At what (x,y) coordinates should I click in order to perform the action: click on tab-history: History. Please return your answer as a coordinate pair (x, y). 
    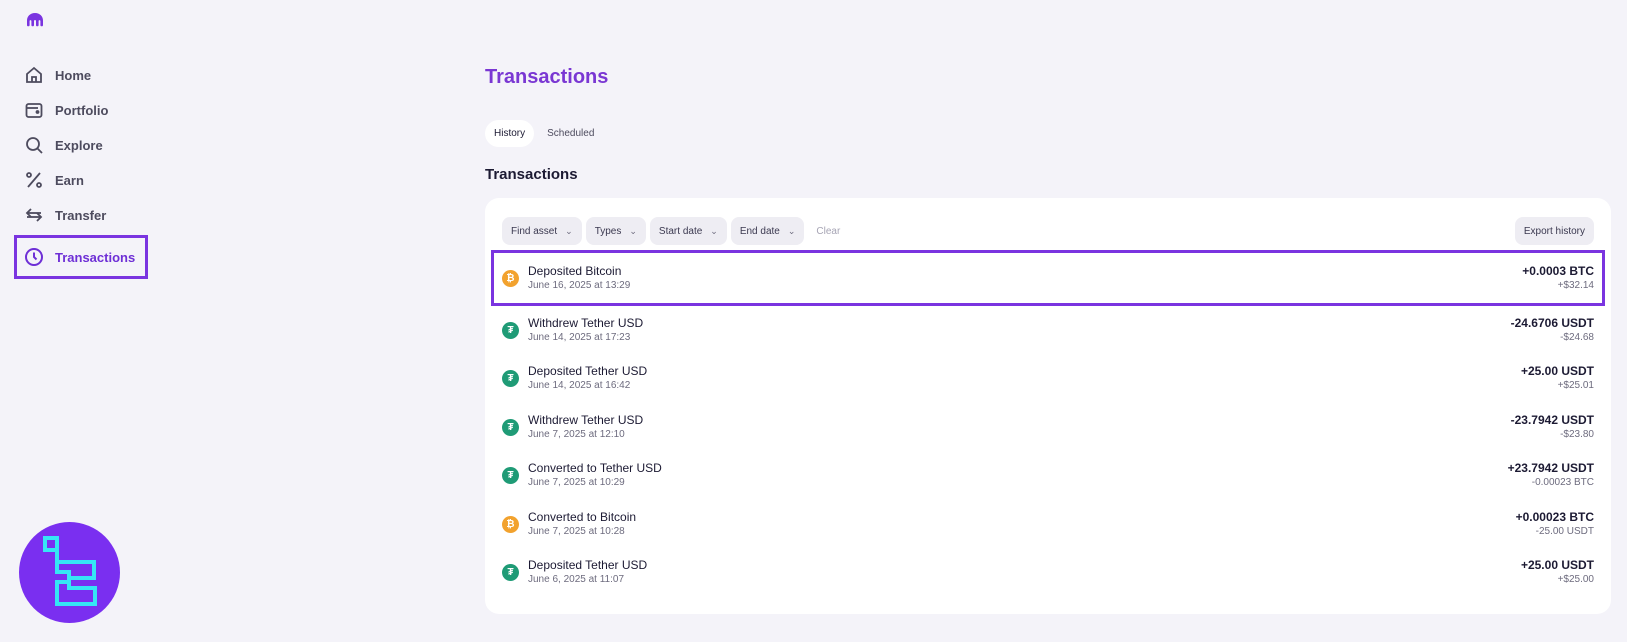
    Looking at the image, I should click on (510, 133).